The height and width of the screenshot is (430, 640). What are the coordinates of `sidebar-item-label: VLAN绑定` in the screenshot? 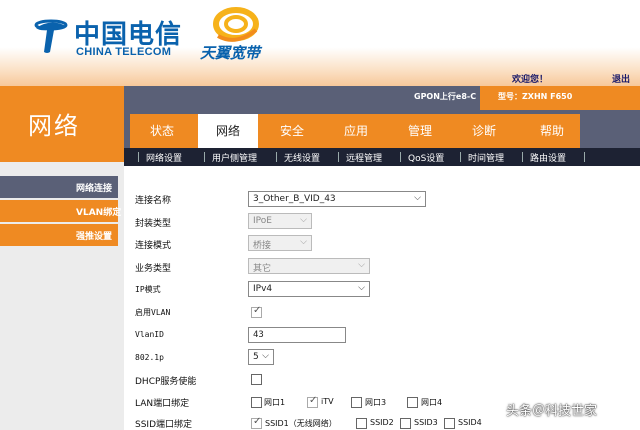 It's located at (99, 213).